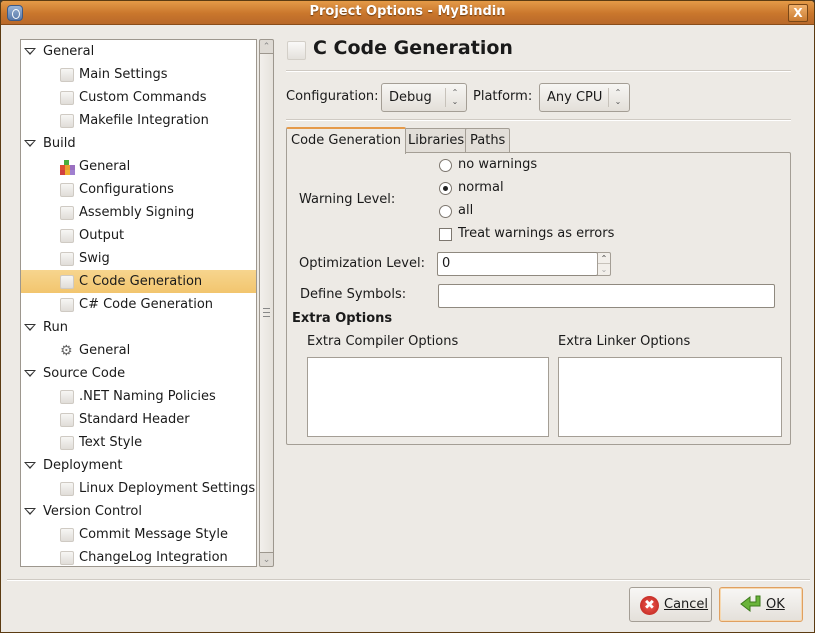 The width and height of the screenshot is (815, 633). Describe the element at coordinates (604, 269) in the screenshot. I see `spin-down-icon: ⌄` at that location.